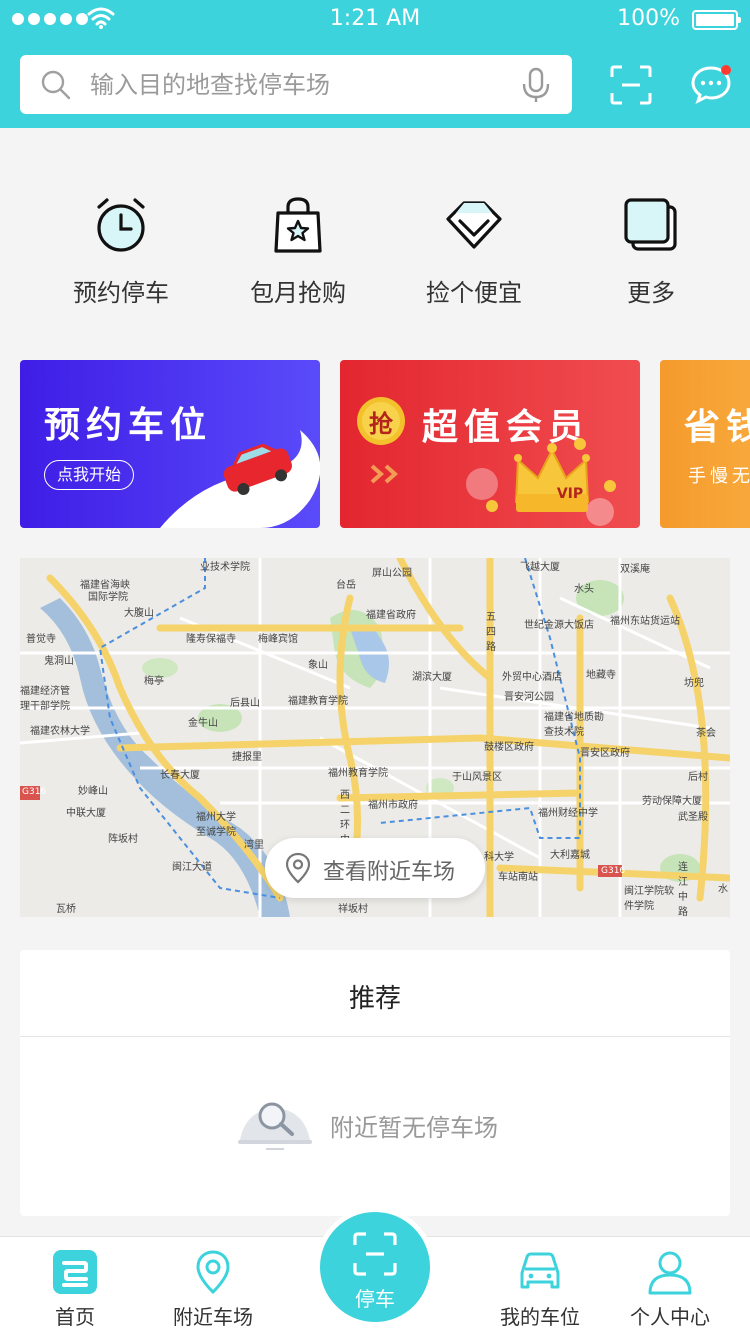  I want to click on tab-park-scan-button: 停车, so click(375, 1267).